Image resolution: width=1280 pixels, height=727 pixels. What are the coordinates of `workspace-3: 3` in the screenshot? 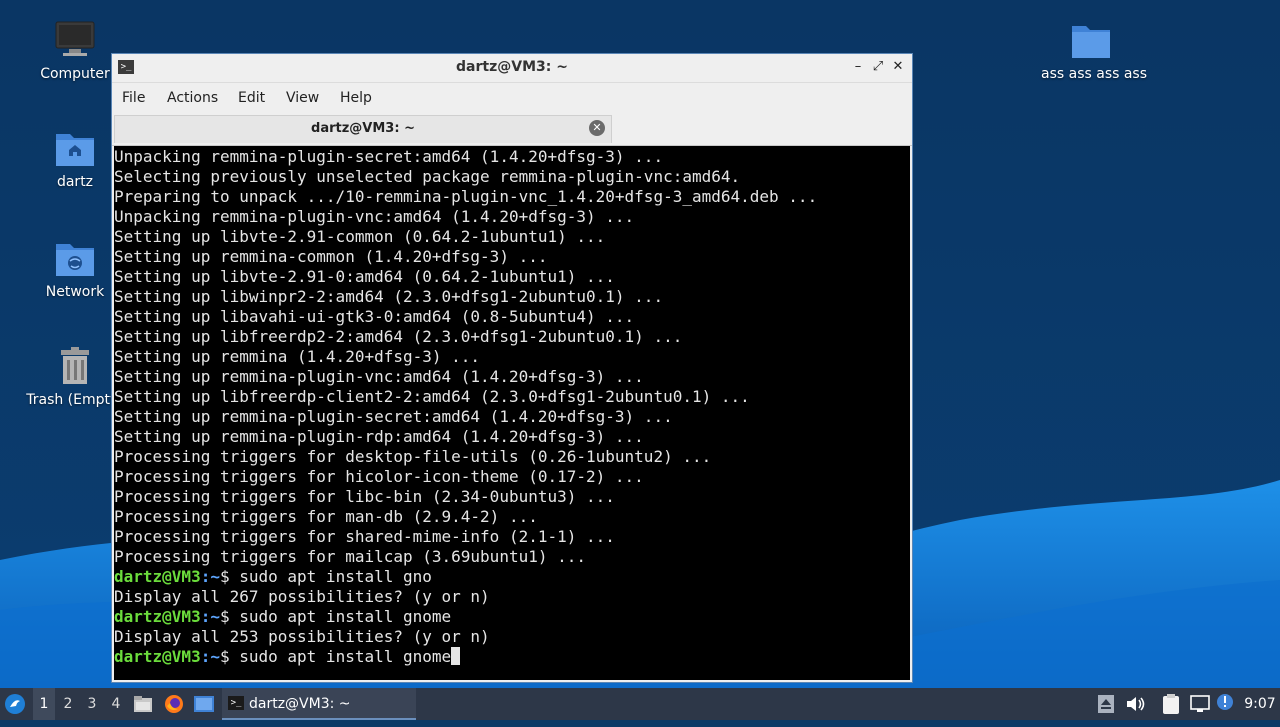 It's located at (92, 704).